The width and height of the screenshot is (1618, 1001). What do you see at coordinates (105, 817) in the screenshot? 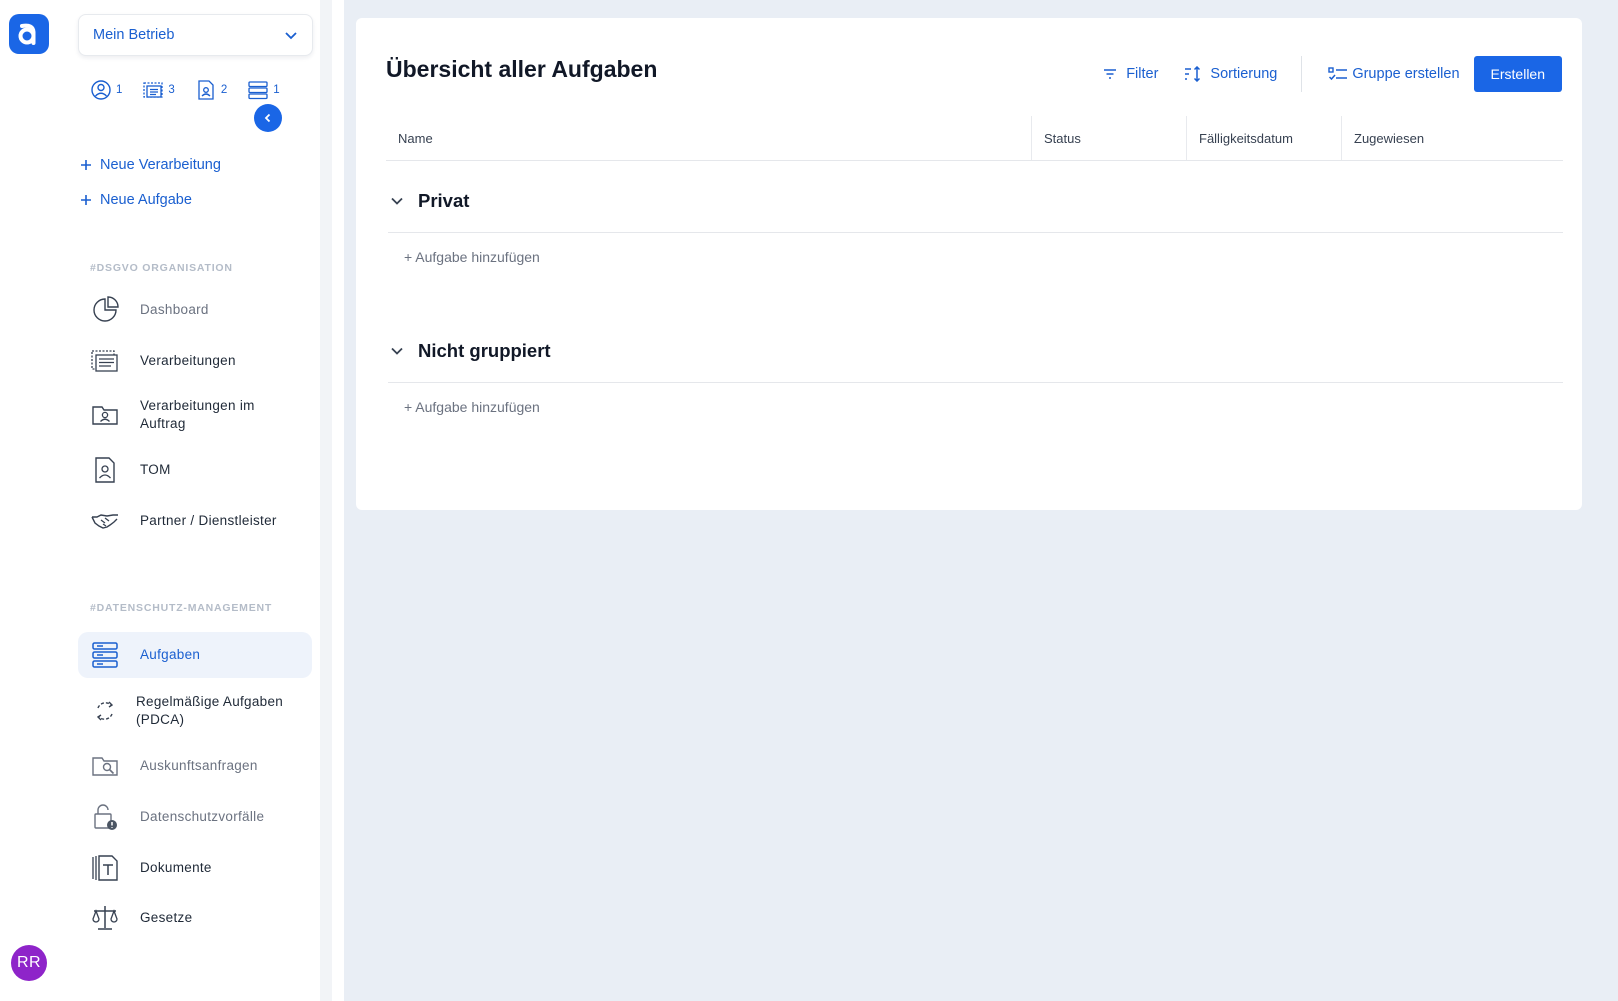
I see `lock-alert-icon` at bounding box center [105, 817].